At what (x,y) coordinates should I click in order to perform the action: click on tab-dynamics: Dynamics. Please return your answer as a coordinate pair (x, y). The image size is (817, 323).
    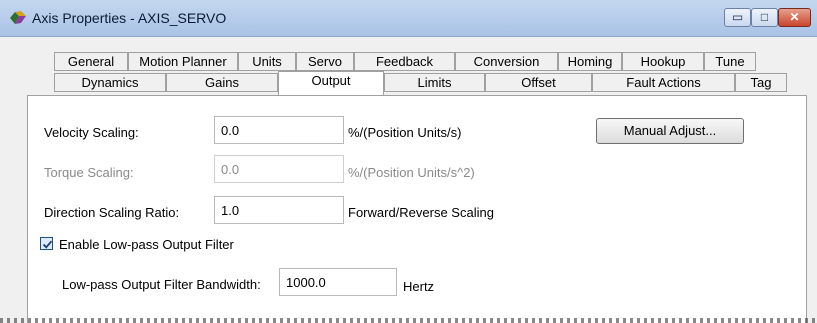
    Looking at the image, I should click on (110, 82).